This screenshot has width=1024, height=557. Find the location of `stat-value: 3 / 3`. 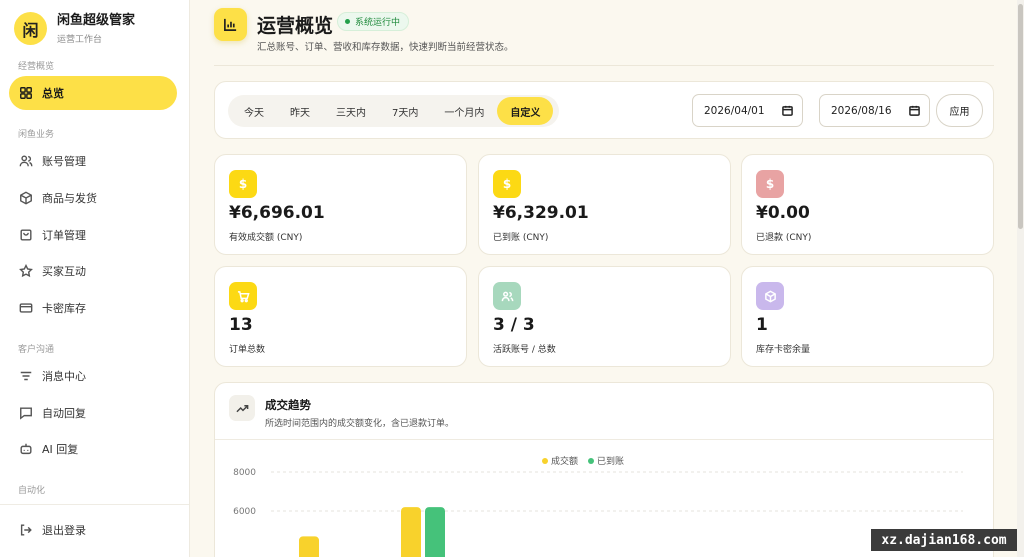

stat-value: 3 / 3 is located at coordinates (514, 325).